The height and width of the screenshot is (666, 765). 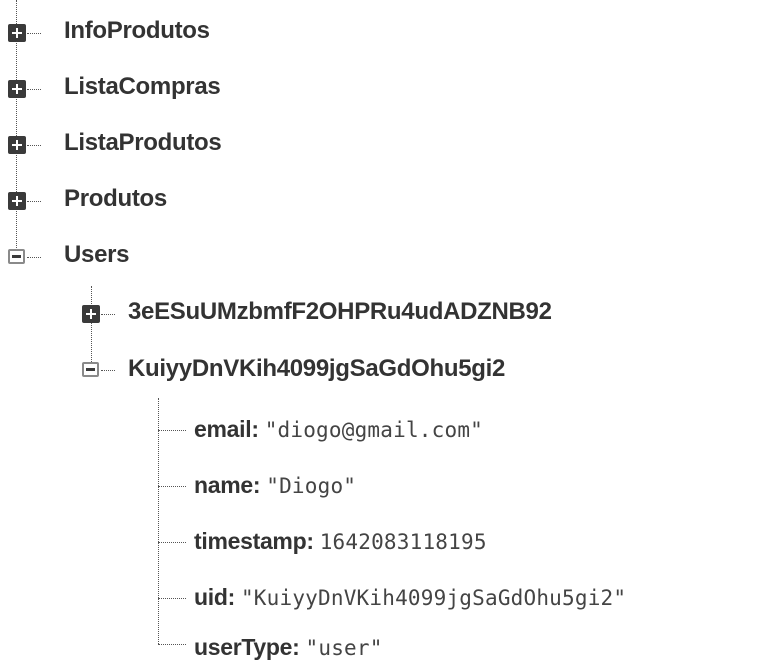 What do you see at coordinates (137, 31) in the screenshot?
I see `node-label: InfoProdutos` at bounding box center [137, 31].